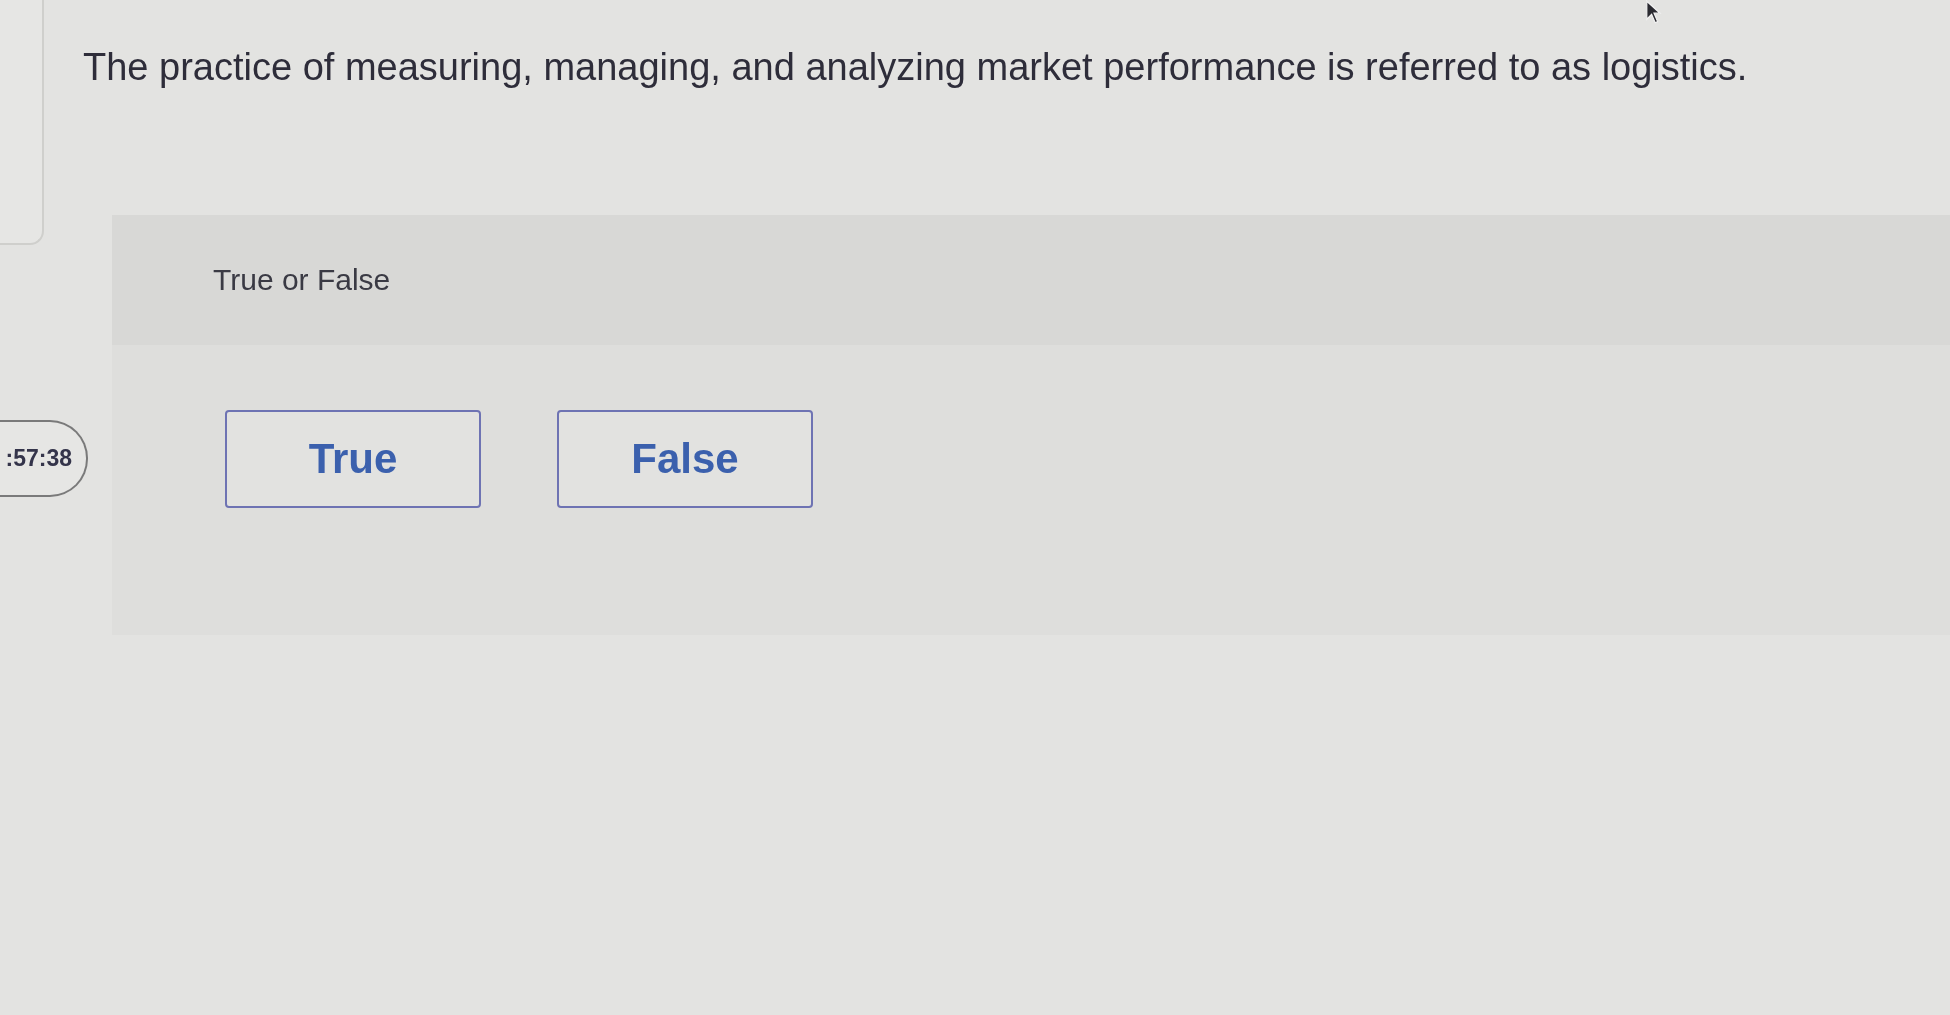 The width and height of the screenshot is (1950, 1015). I want to click on question-text: The practice of measuring, managing, and analyzing market performance is referred to as logistics., so click(915, 67).